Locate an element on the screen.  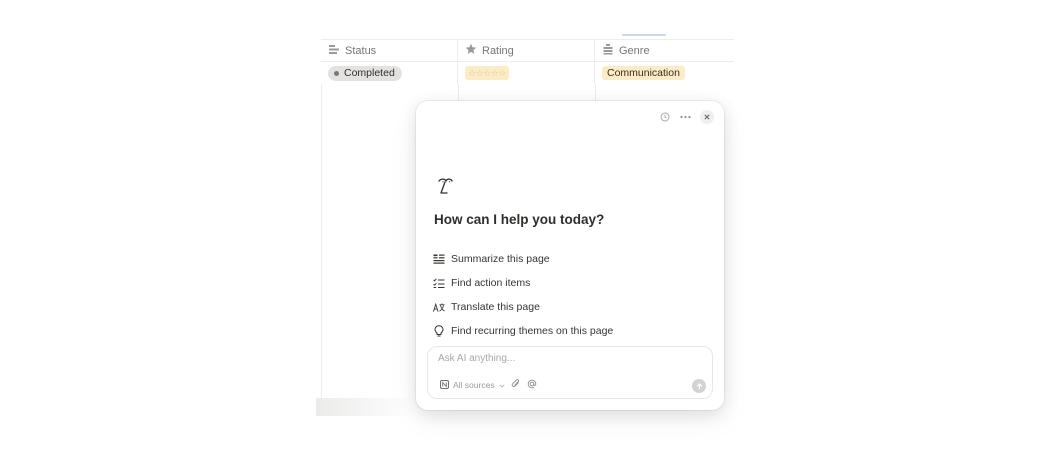
genre-tag: Communication is located at coordinates (643, 73).